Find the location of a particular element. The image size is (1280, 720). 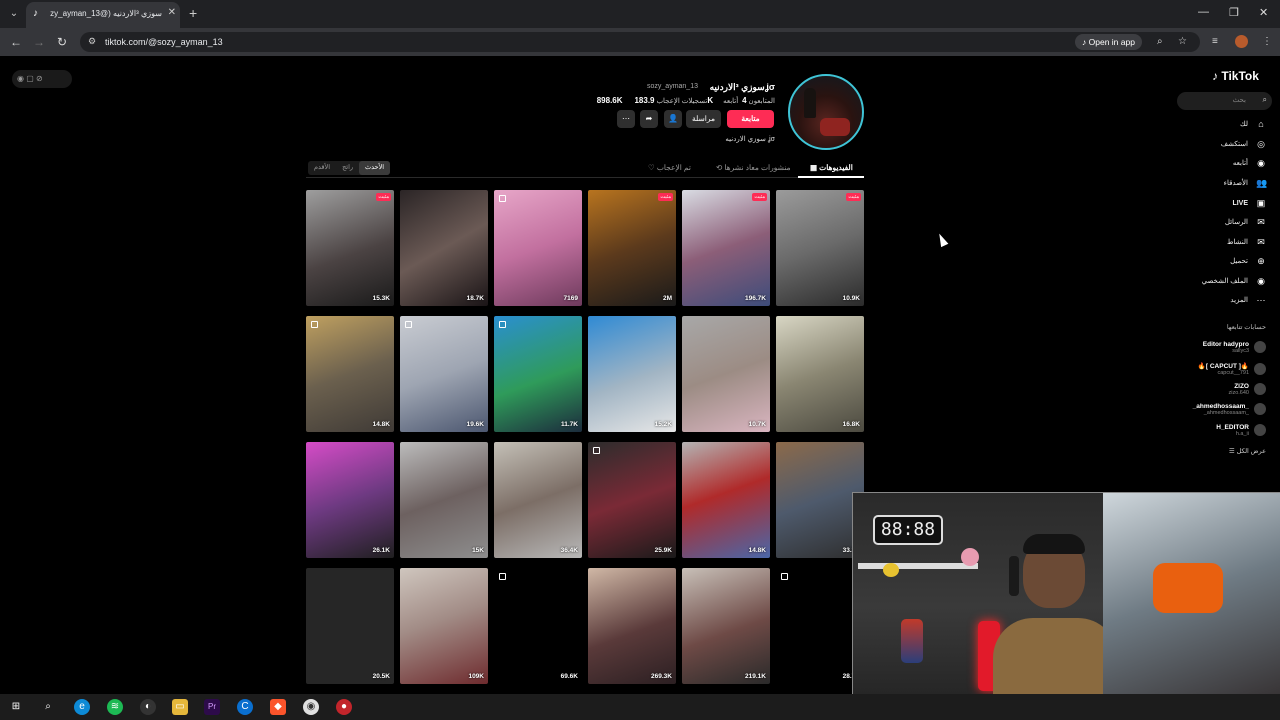

tiktok-search-input: بحث ⌕ is located at coordinates (1224, 101).